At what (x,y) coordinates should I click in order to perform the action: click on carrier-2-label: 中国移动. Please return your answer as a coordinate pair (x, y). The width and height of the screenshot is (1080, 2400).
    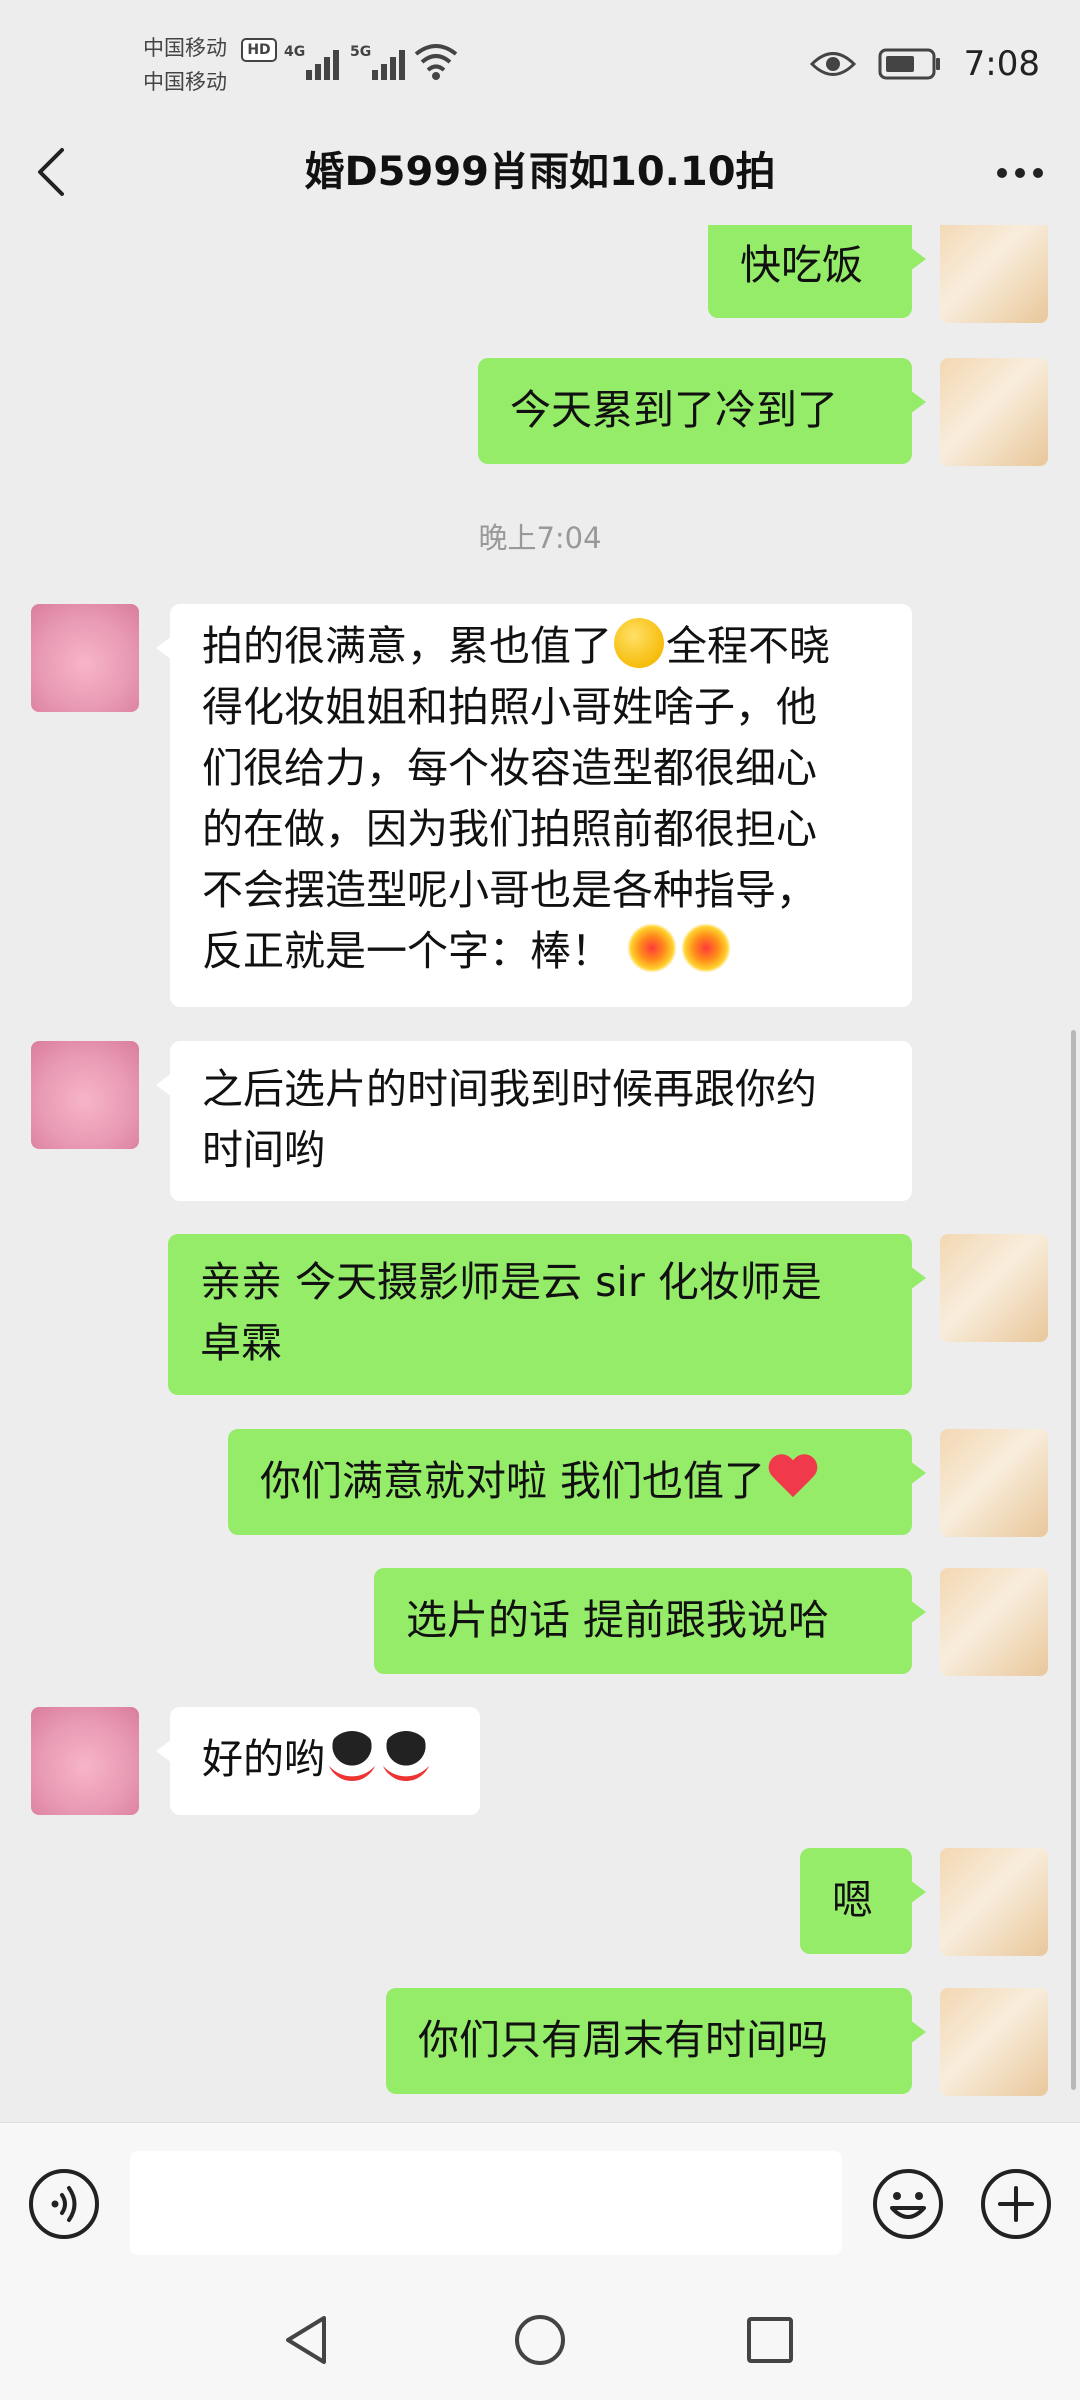
    Looking at the image, I should click on (185, 82).